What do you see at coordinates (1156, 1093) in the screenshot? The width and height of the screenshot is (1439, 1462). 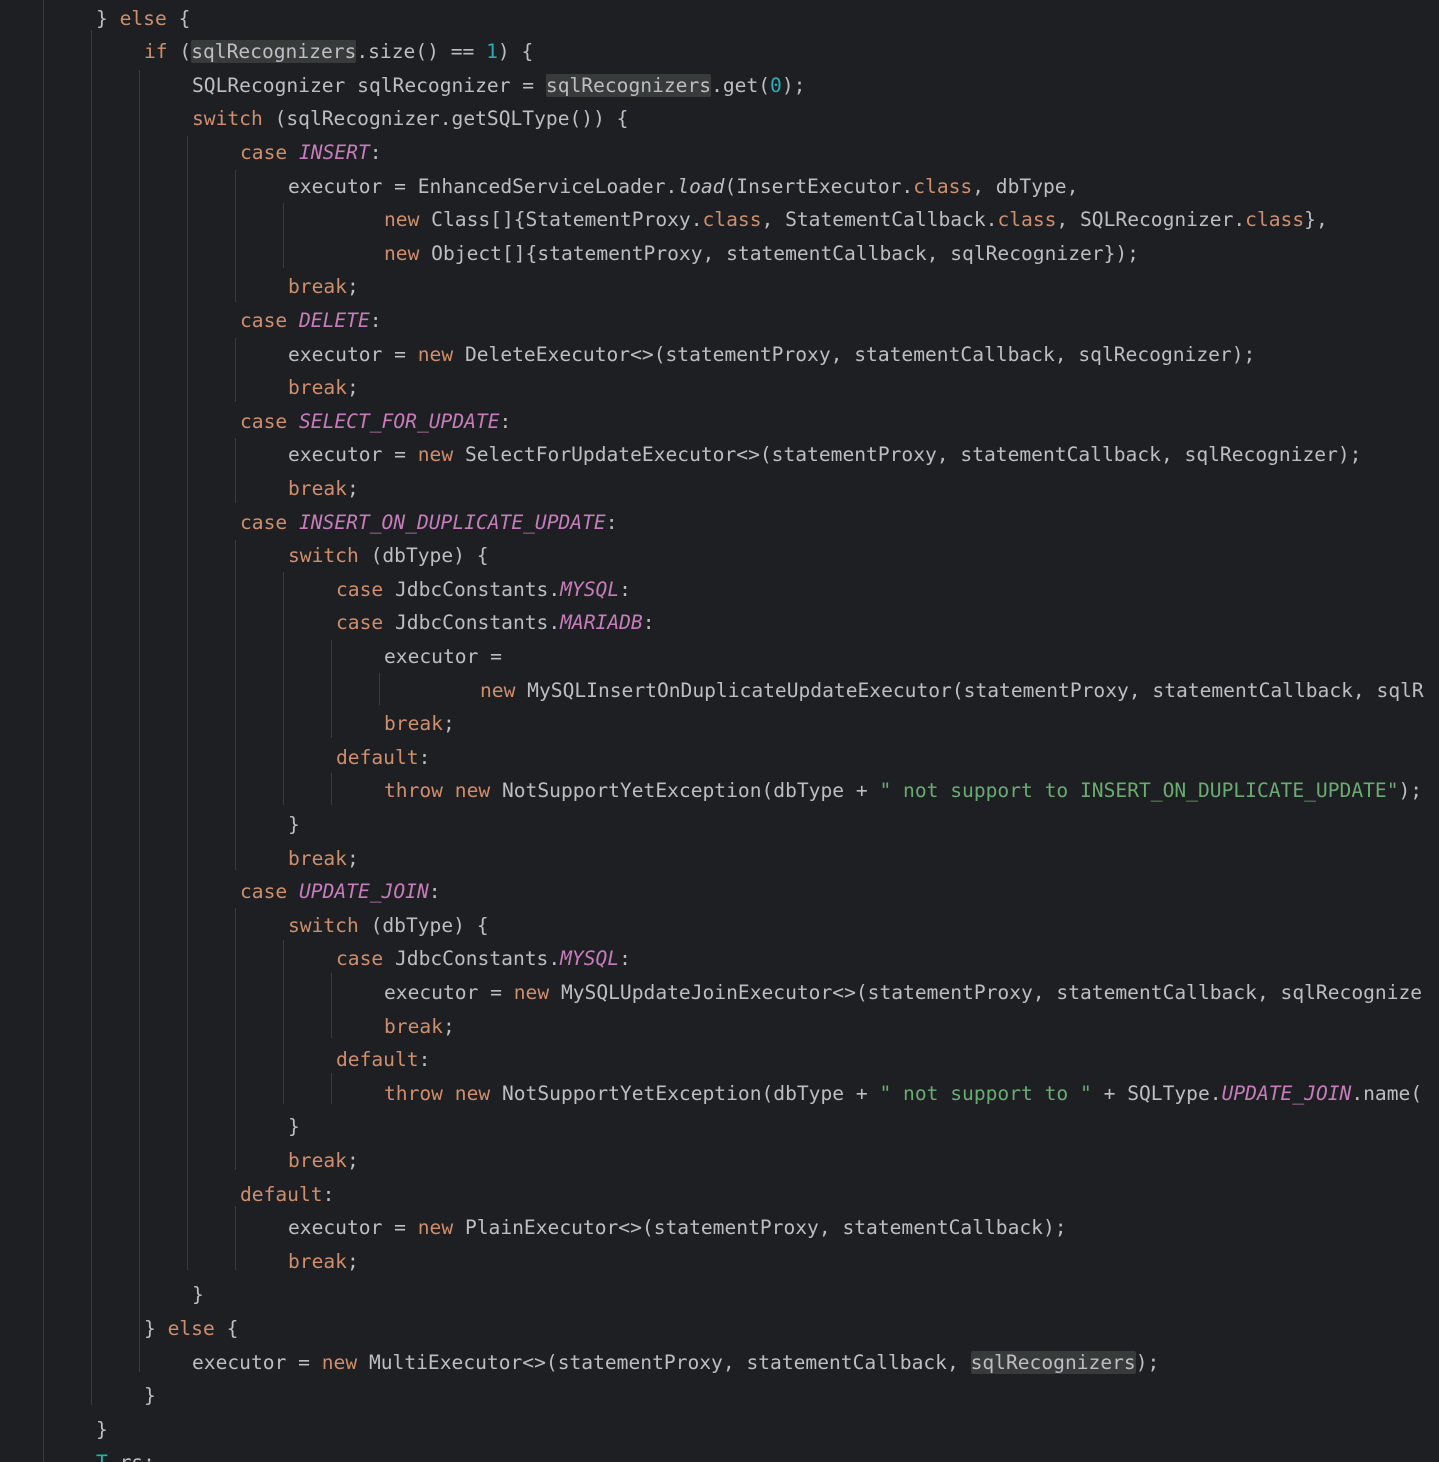 I see `code-token: + SQLType.` at bounding box center [1156, 1093].